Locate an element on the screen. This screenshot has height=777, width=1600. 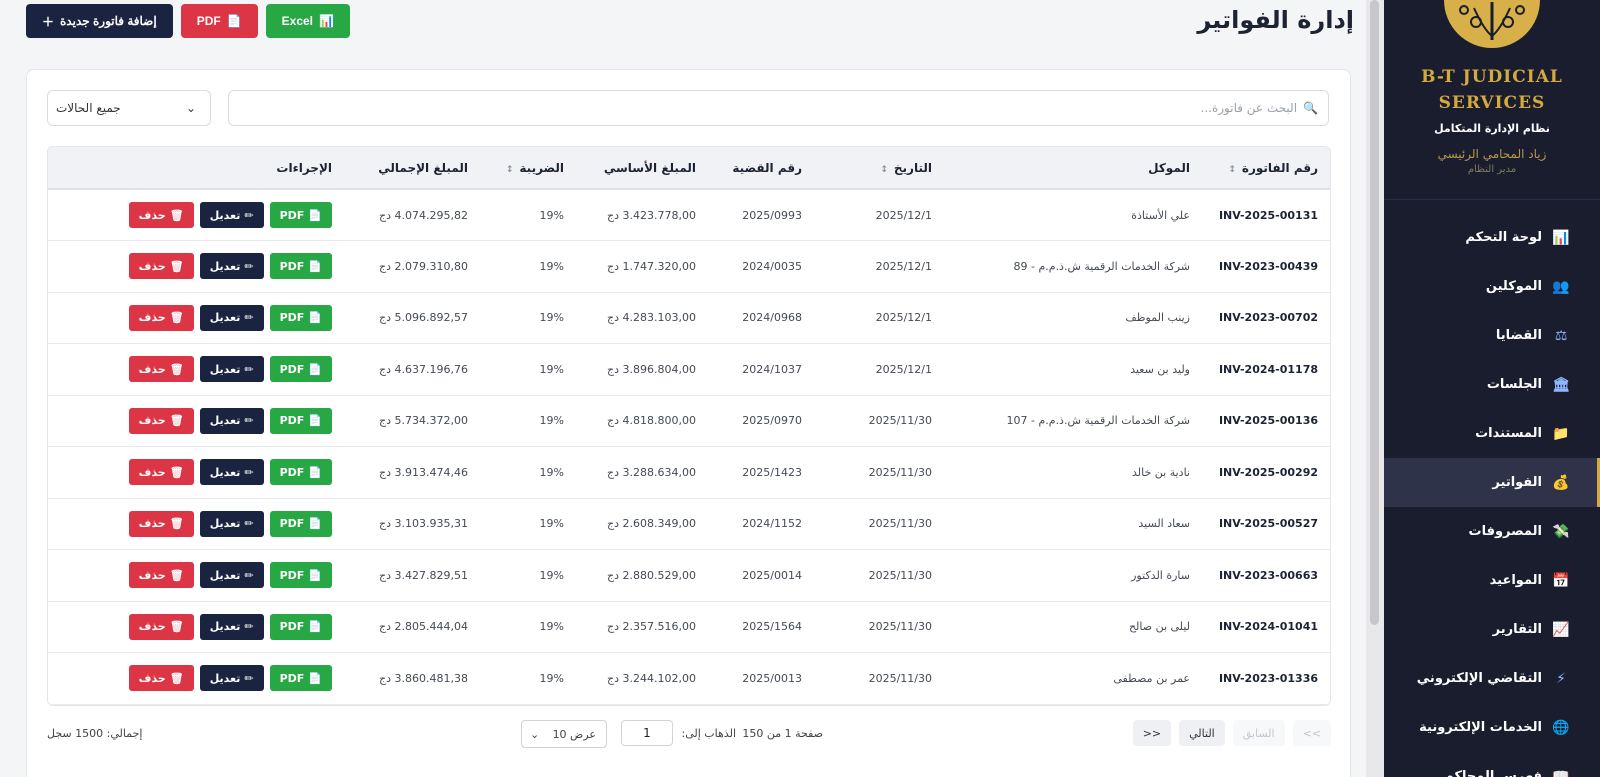
sidebar-item-globe: الخدمات الإلكترونية 🌐 is located at coordinates (1492, 727).